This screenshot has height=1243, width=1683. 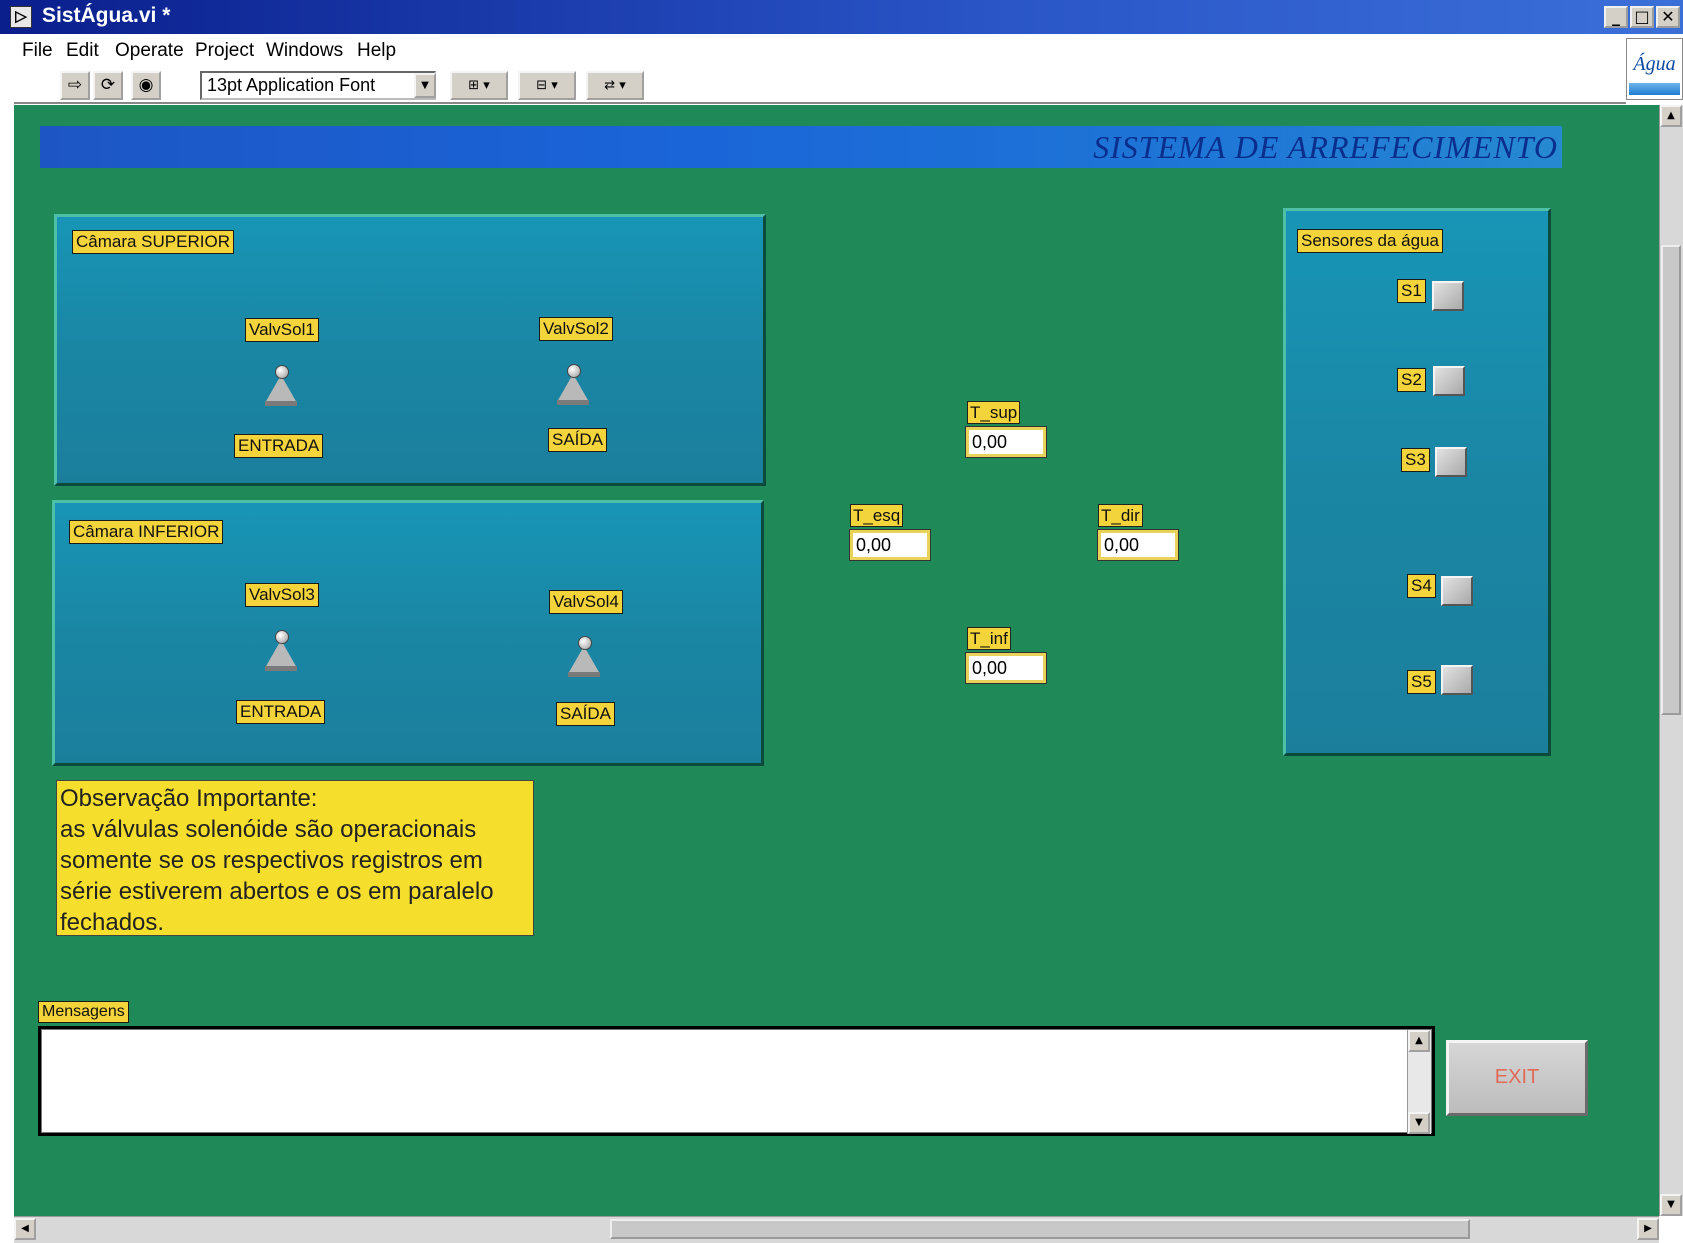 I want to click on vertical-scroll-thumb, so click(x=1671, y=480).